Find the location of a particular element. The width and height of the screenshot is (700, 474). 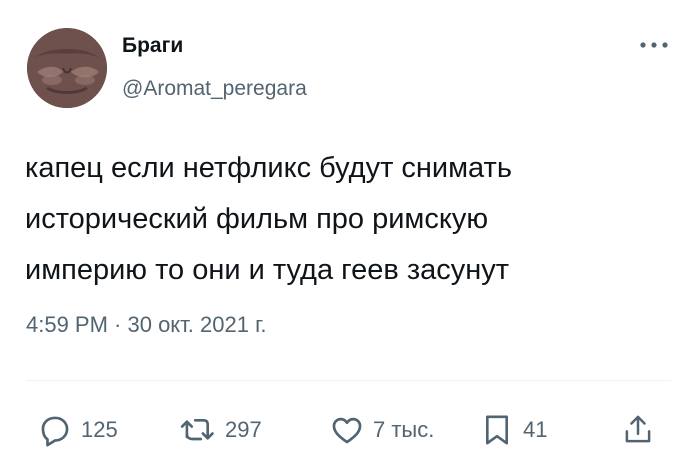

reply-count: 125 is located at coordinates (99, 429).